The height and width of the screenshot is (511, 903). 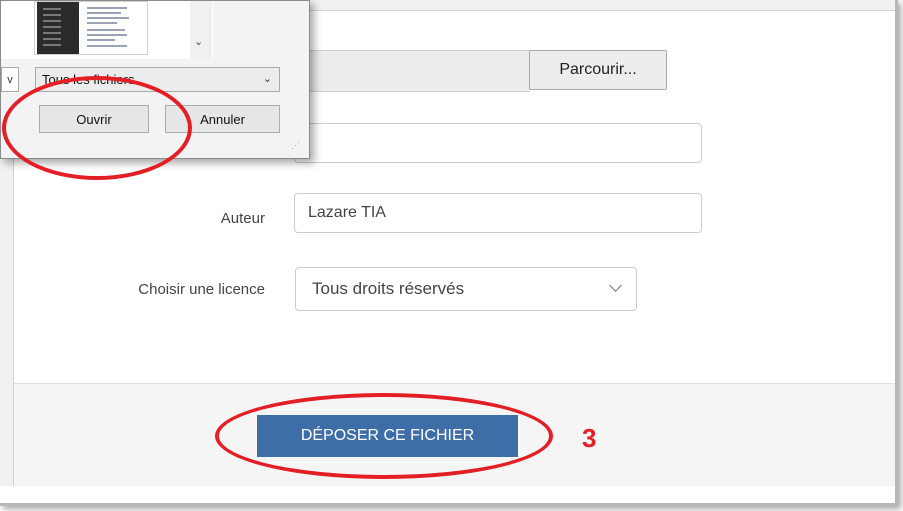 I want to click on file-path-field, so click(x=410, y=71).